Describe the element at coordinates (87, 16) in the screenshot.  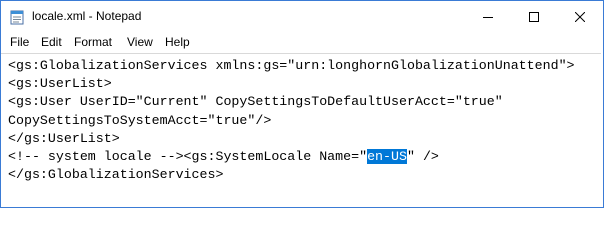
I see `window-title: locale.xml - Notepad` at that location.